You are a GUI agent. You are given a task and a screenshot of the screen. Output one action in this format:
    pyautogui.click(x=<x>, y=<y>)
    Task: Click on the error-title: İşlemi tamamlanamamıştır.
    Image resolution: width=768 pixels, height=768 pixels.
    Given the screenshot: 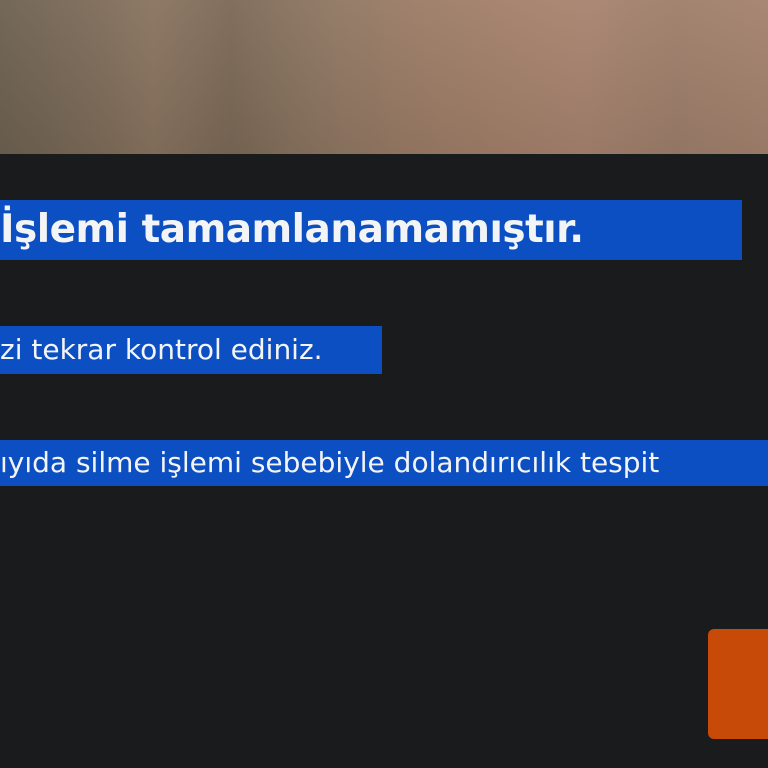 What is the action you would take?
    pyautogui.click(x=371, y=230)
    